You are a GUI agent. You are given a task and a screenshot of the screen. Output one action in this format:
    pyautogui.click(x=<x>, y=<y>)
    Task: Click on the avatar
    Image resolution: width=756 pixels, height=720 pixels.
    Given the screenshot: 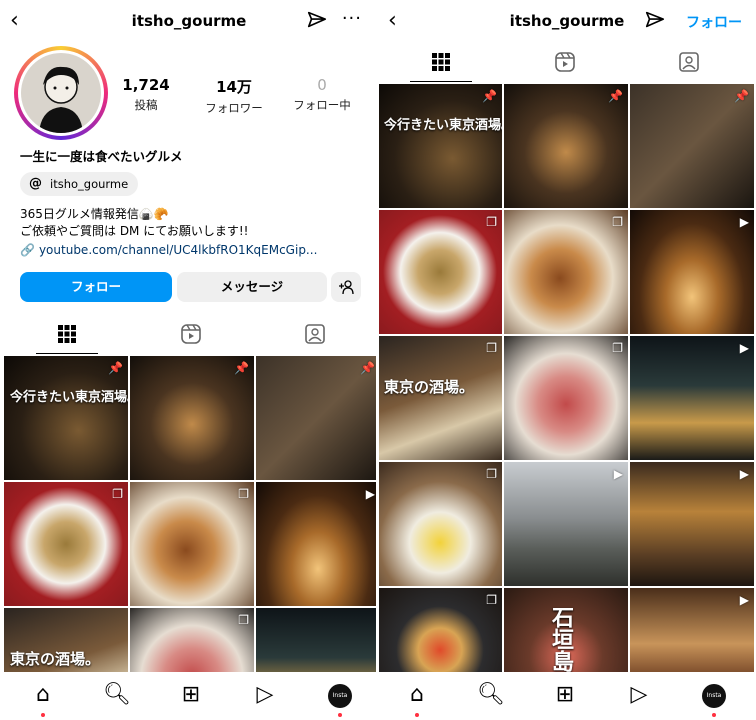 What is the action you would take?
    pyautogui.click(x=61, y=93)
    